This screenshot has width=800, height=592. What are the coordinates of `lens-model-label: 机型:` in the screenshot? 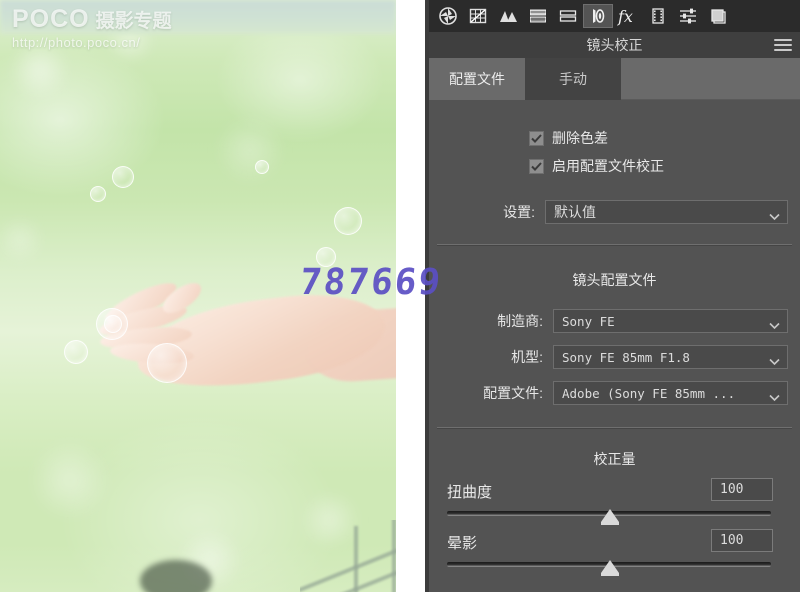 It's located at (527, 357).